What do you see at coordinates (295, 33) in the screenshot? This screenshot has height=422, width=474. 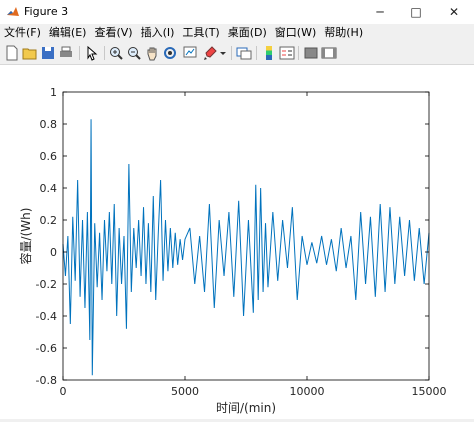 I see `menu-window: 窗口(W)` at bounding box center [295, 33].